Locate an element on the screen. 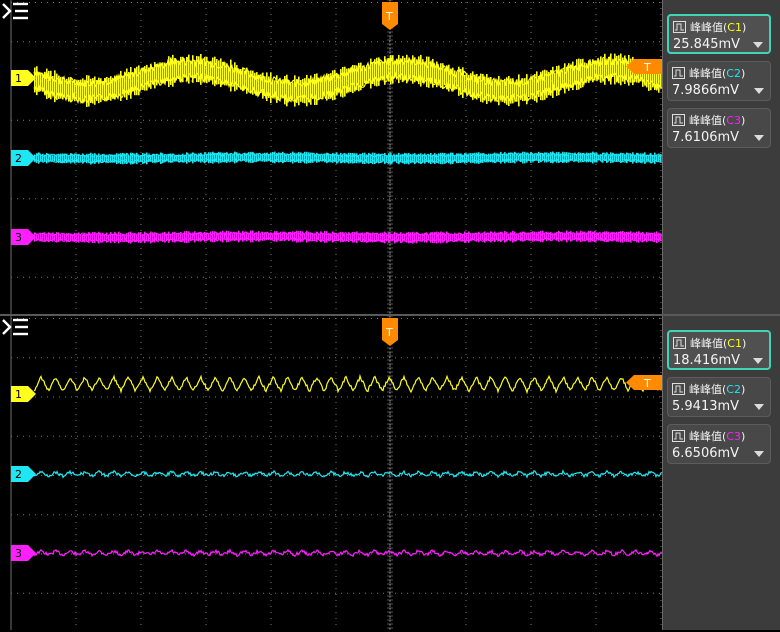 The image size is (780, 632). measure-value: 6.6506mV is located at coordinates (706, 453).